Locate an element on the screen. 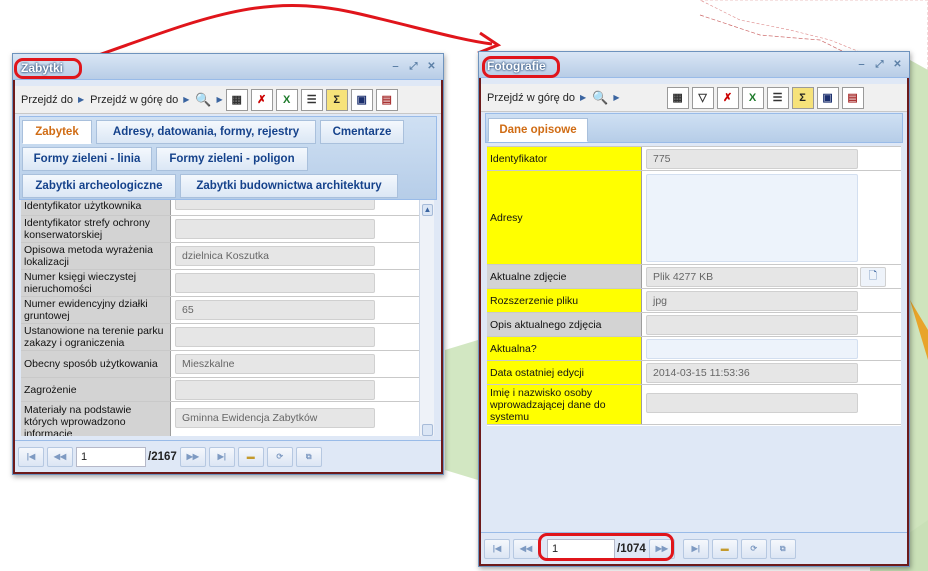 This screenshot has width=928, height=571. tab-zabytki-archeologiczne: Zabytki archeologiczne is located at coordinates (99, 186).